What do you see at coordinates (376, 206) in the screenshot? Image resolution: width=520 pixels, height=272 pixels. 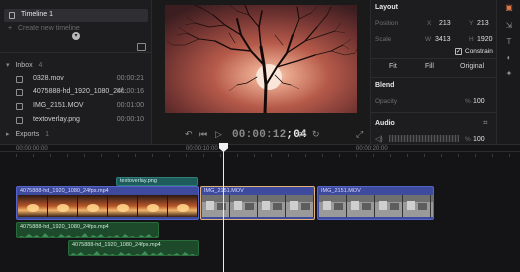 I see `clip-thumbnails` at bounding box center [376, 206].